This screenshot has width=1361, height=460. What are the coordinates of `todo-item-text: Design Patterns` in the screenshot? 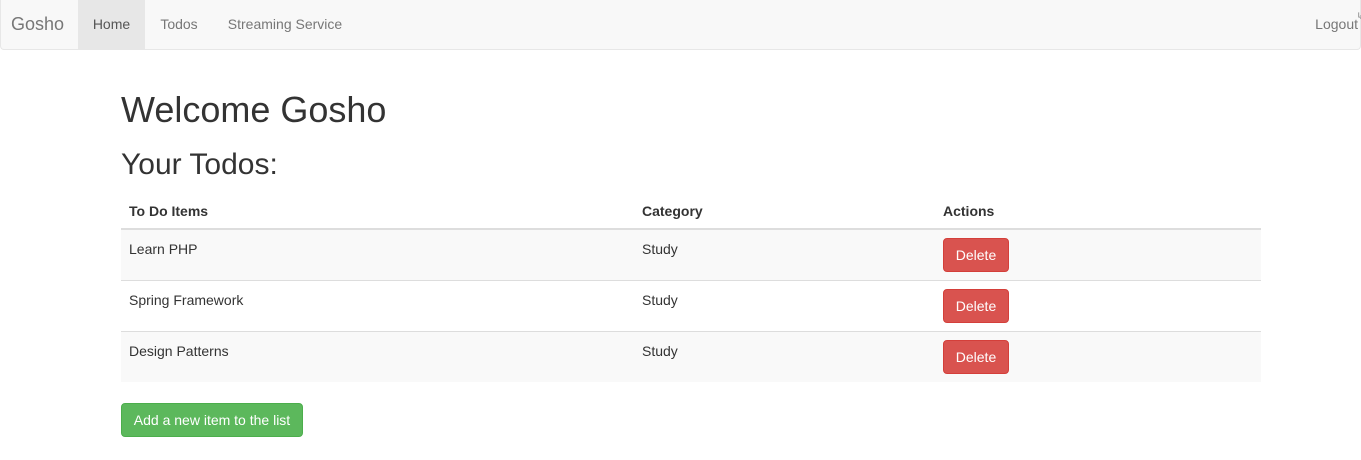 It's located at (179, 351).